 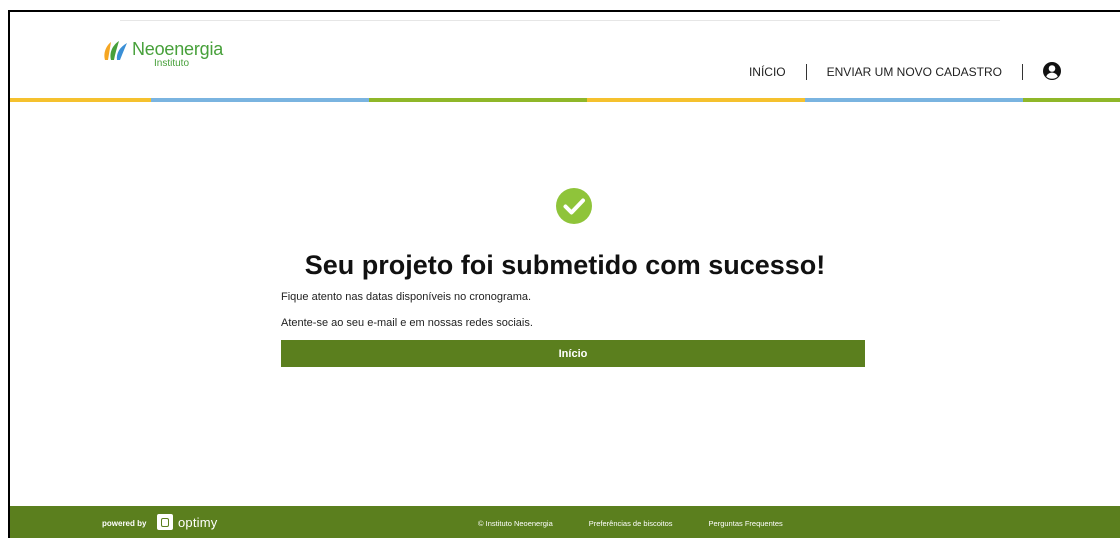 I want to click on check-circle-icon, so click(x=574, y=206).